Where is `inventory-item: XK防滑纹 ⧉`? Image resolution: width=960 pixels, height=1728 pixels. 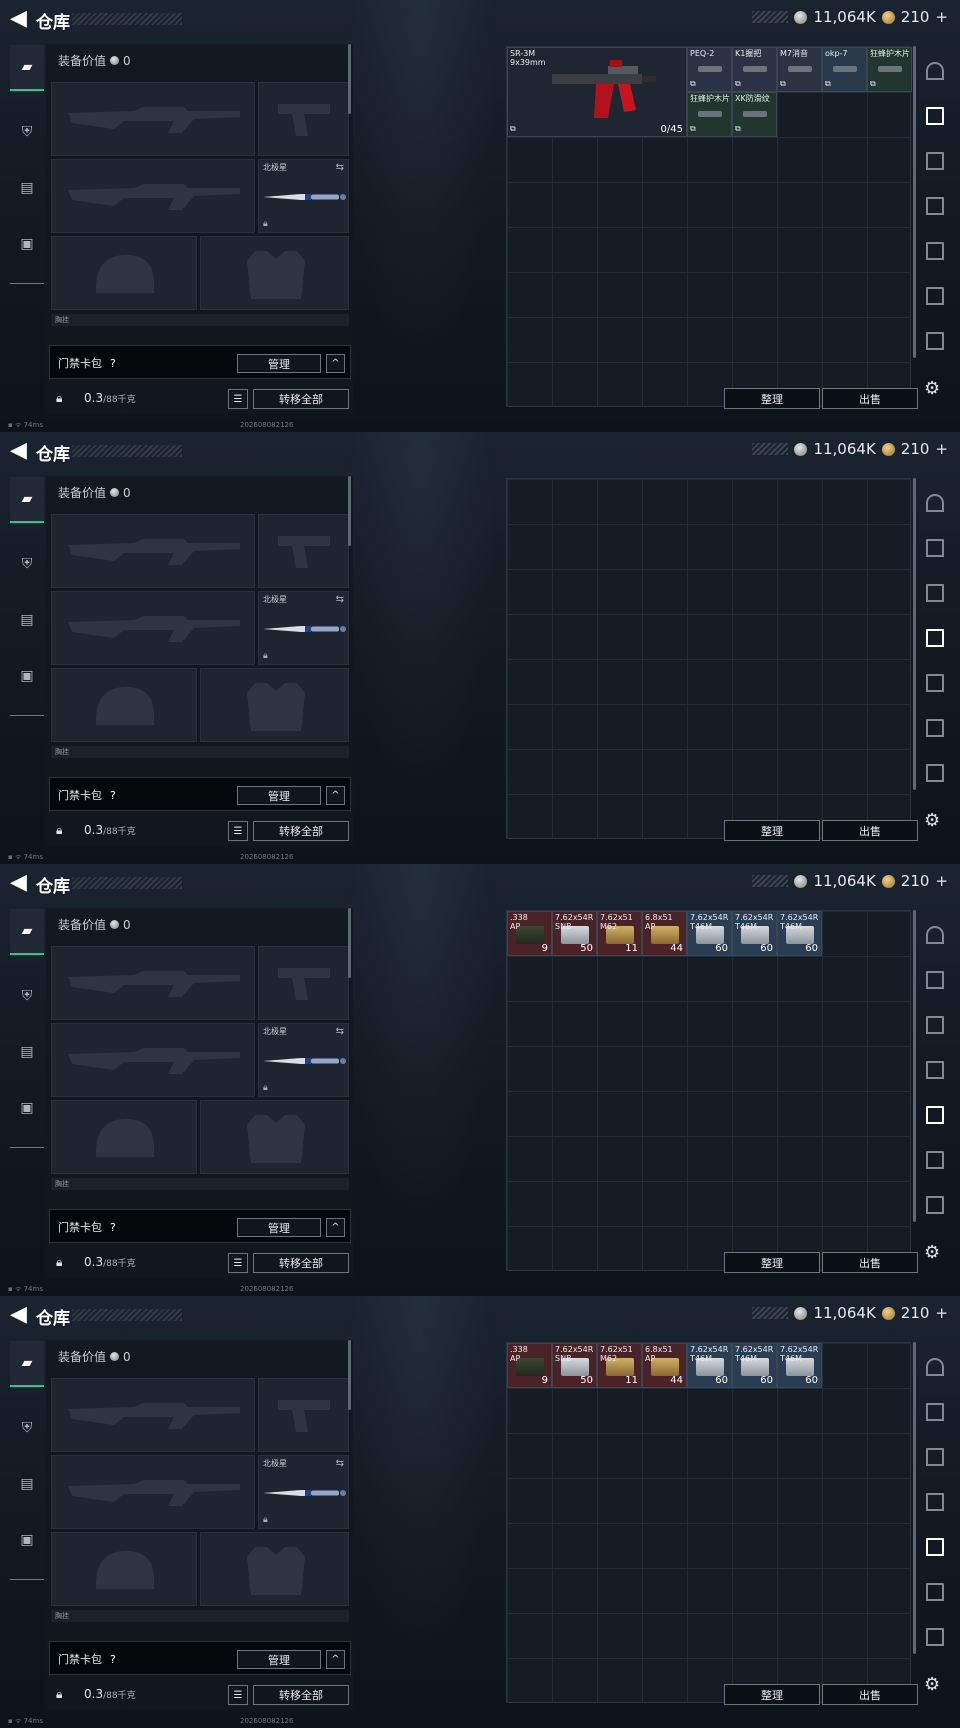
inventory-item: XK防滑纹 ⧉ is located at coordinates (754, 114).